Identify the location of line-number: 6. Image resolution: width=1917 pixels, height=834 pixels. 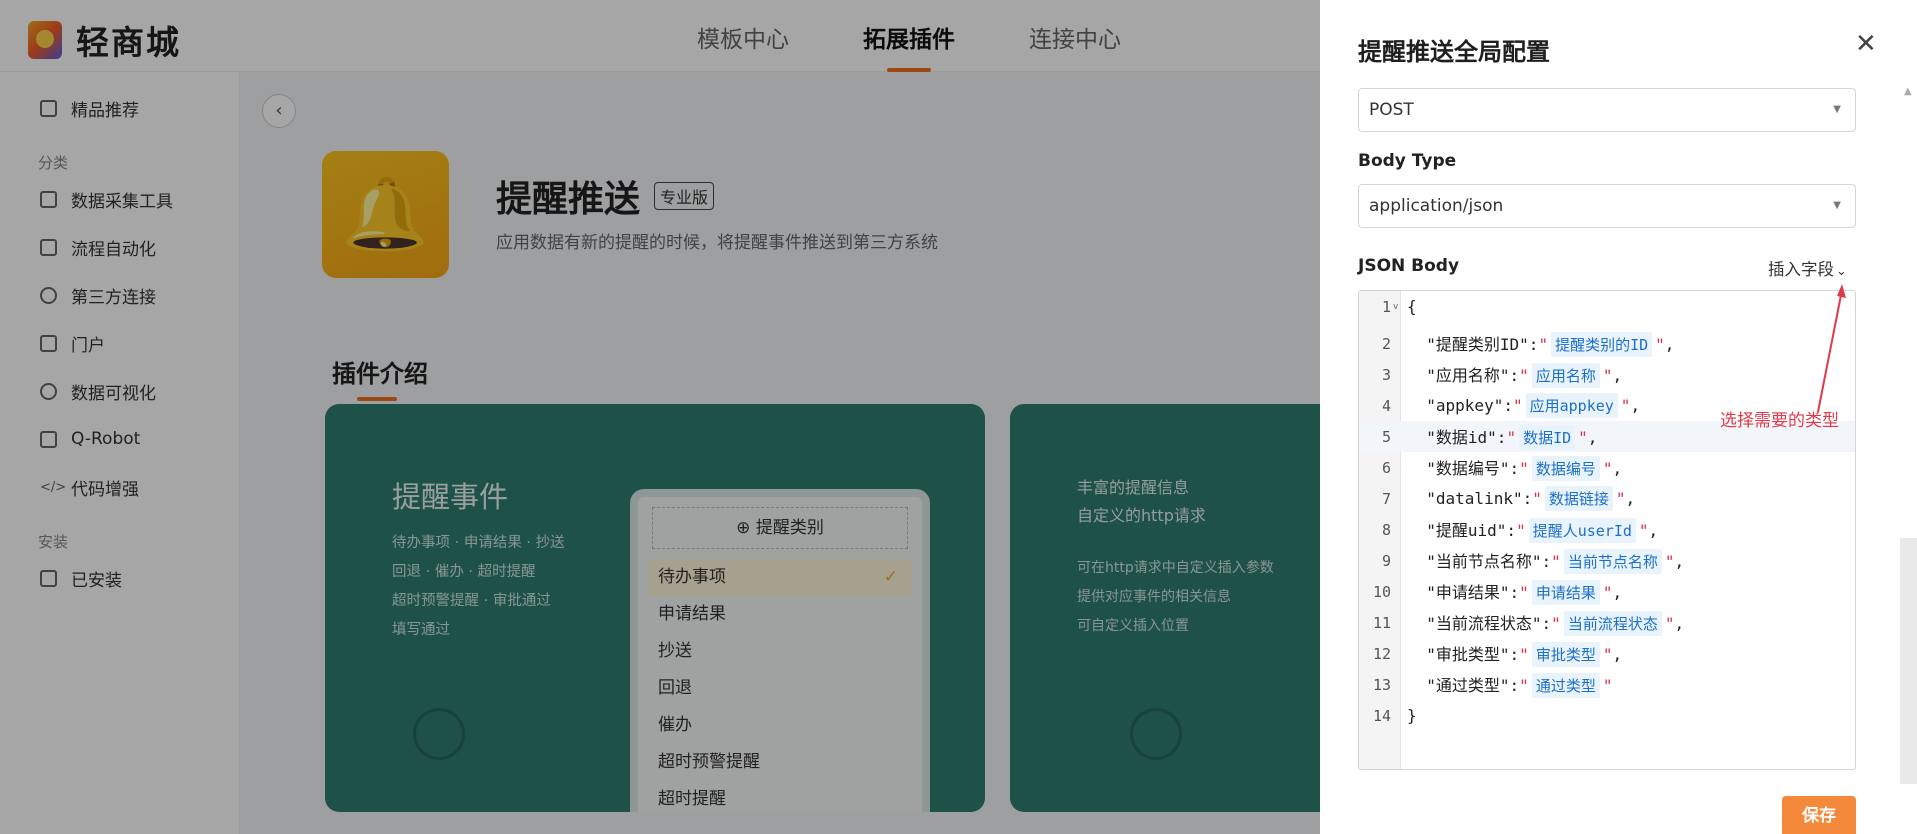
(1386, 467).